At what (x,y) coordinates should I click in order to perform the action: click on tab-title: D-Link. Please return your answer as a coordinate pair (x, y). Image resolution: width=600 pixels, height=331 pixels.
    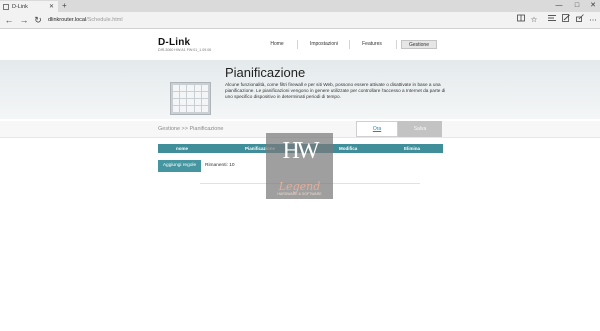
    Looking at the image, I should click on (20, 6).